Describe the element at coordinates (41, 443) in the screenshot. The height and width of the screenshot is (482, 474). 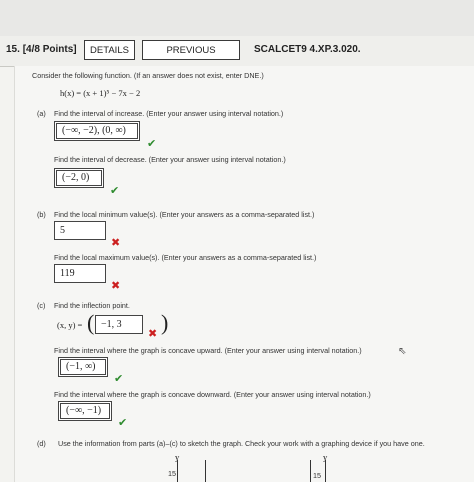
I see `part-d-label: (d)` at that location.